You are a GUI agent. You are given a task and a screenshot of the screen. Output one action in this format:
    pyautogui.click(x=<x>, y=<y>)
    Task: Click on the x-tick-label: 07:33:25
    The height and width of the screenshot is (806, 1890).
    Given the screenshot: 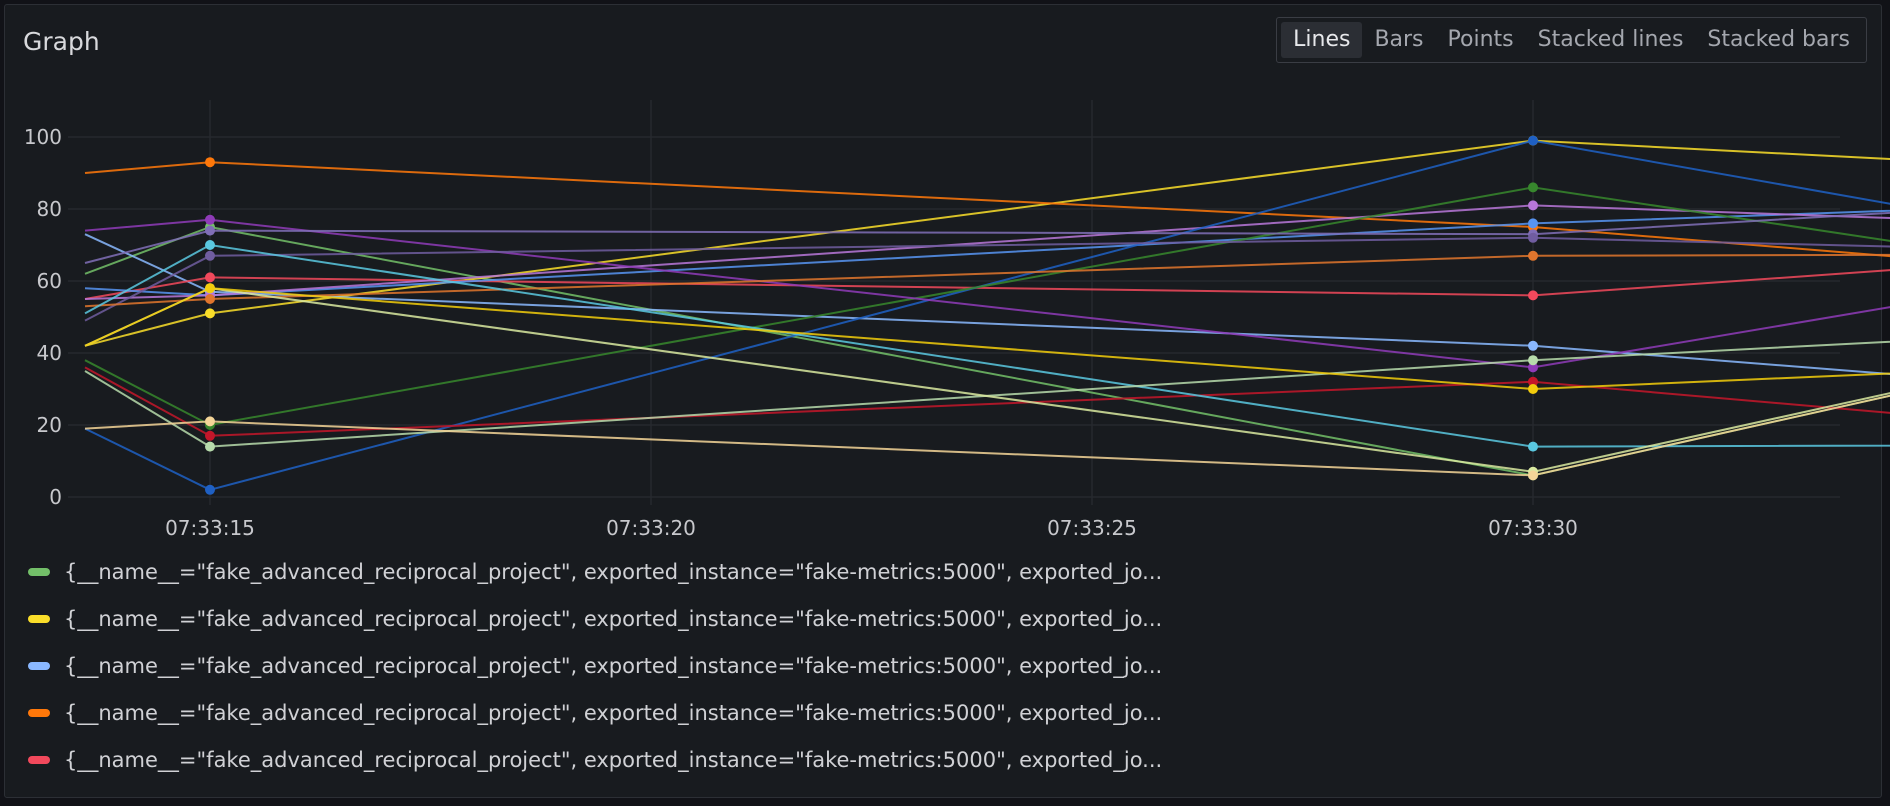 What is the action you would take?
    pyautogui.click(x=1092, y=528)
    